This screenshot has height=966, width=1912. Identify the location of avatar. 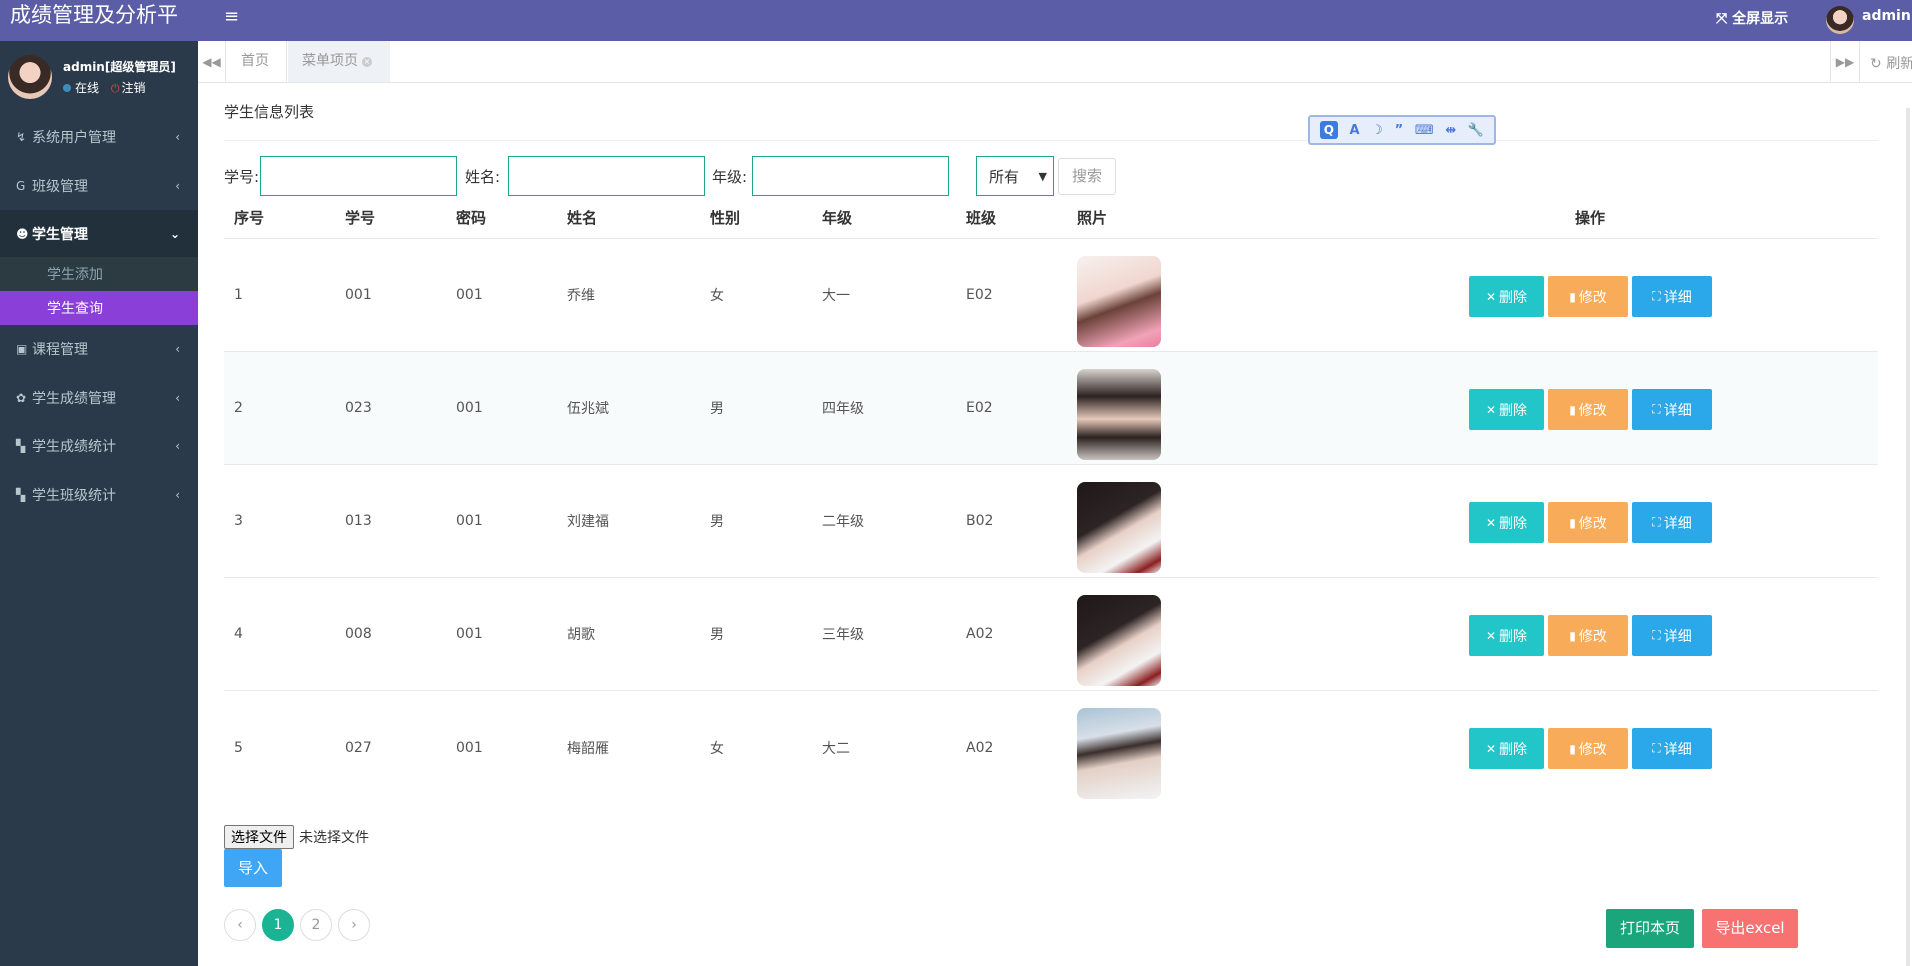
(1840, 20).